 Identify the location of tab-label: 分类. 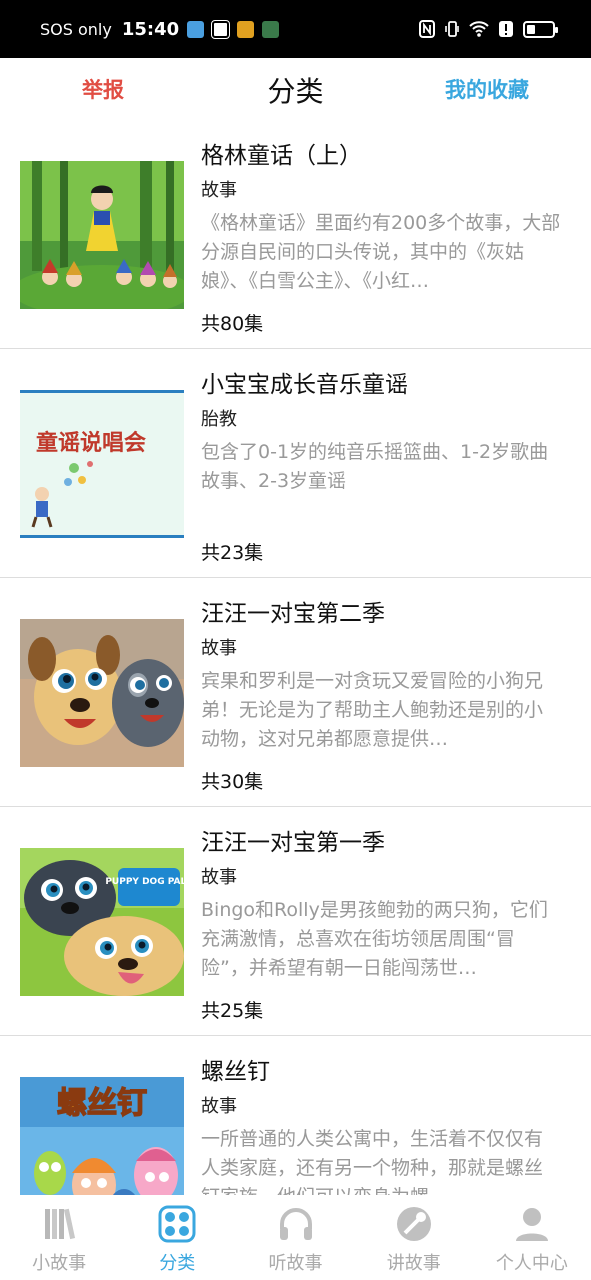
(177, 1263).